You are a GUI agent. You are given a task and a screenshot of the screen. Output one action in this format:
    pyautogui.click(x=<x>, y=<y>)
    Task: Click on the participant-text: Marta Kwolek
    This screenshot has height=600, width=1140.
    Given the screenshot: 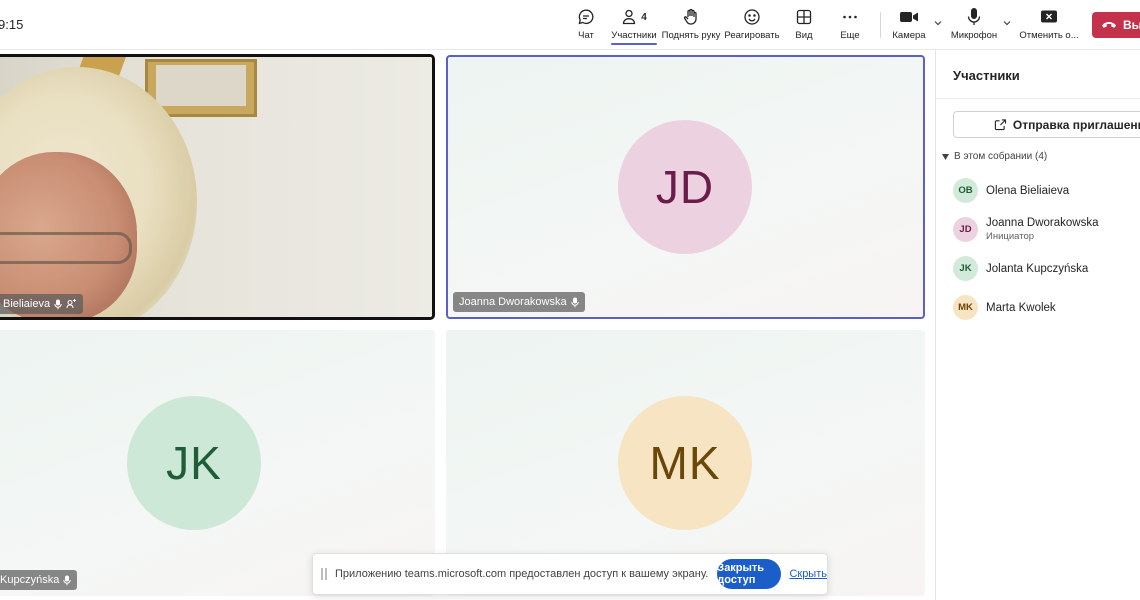 What is the action you would take?
    pyautogui.click(x=1021, y=308)
    